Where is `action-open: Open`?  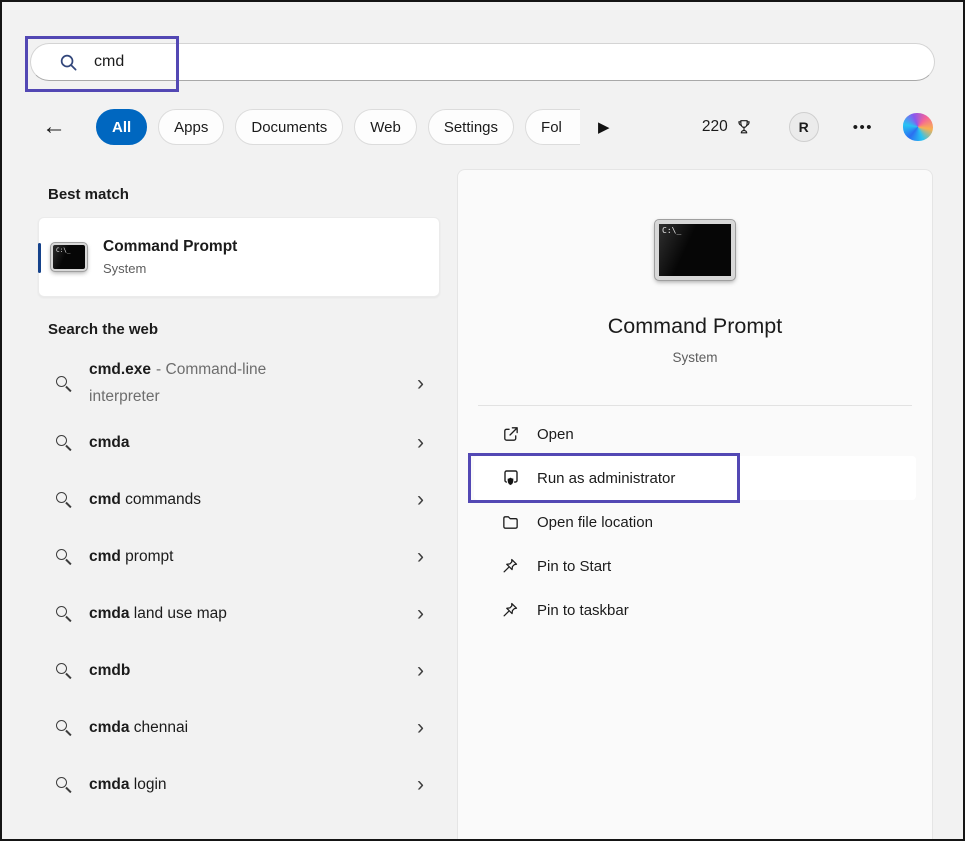 action-open: Open is located at coordinates (695, 434).